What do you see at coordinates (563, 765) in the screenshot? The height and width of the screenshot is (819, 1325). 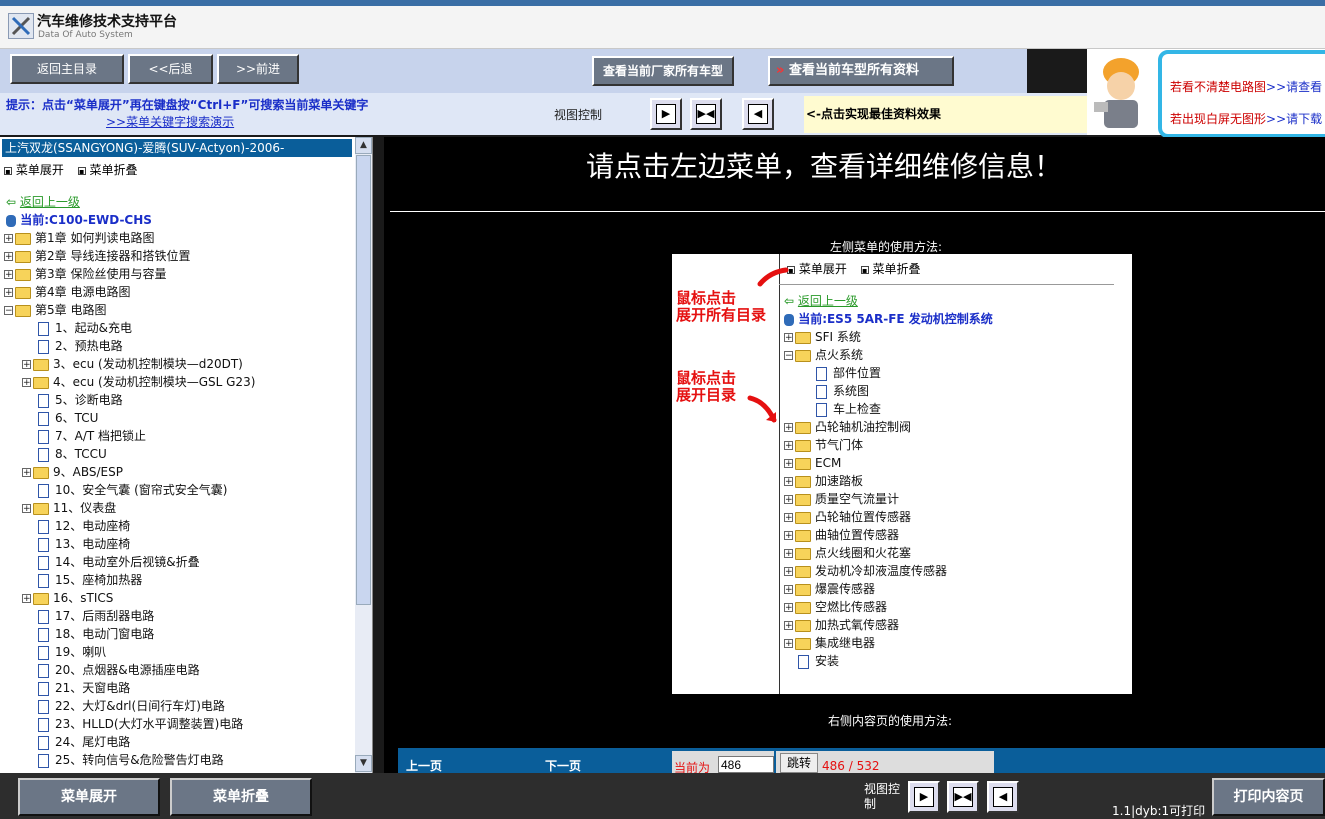 I see `next-page-link: 下一页` at bounding box center [563, 765].